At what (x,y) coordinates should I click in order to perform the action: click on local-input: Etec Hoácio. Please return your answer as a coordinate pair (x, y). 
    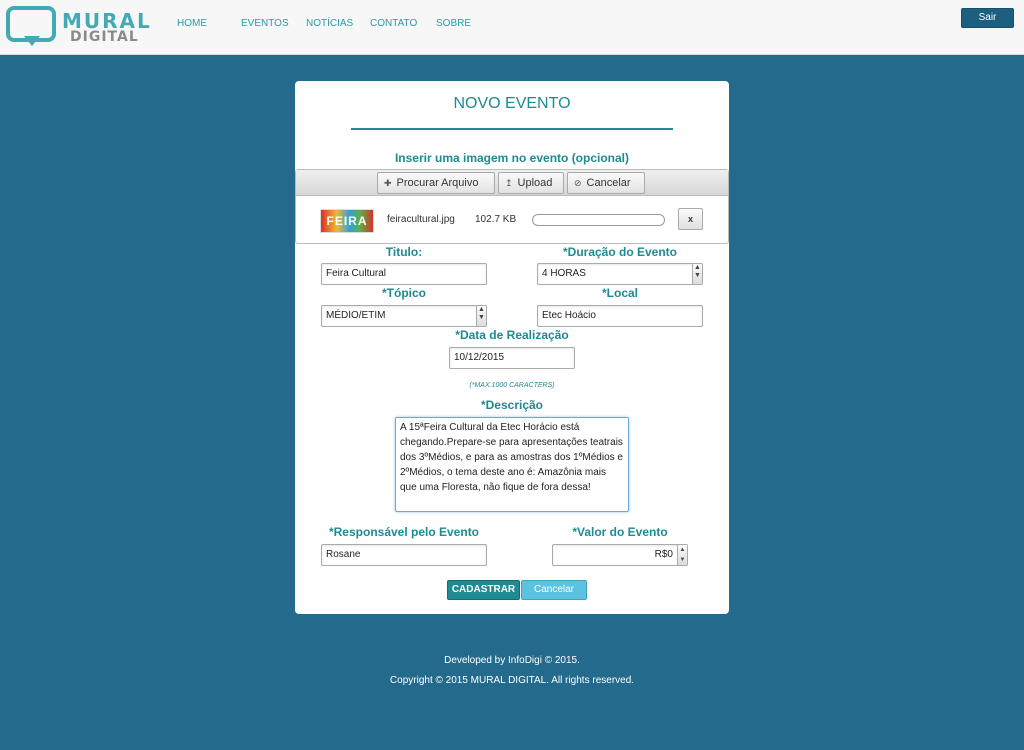
    Looking at the image, I should click on (620, 316).